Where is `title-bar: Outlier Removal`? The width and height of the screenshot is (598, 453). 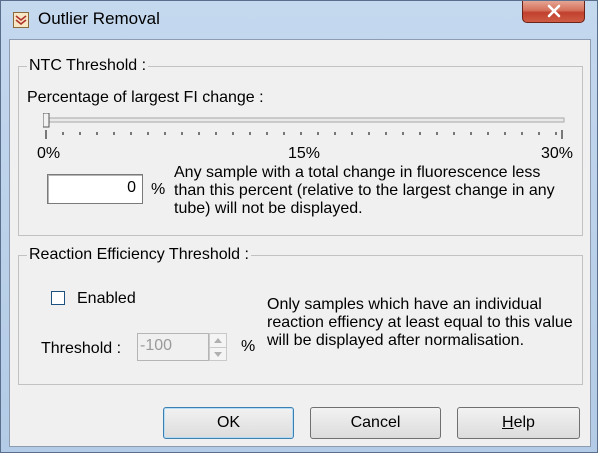 title-bar: Outlier Removal is located at coordinates (299, 20).